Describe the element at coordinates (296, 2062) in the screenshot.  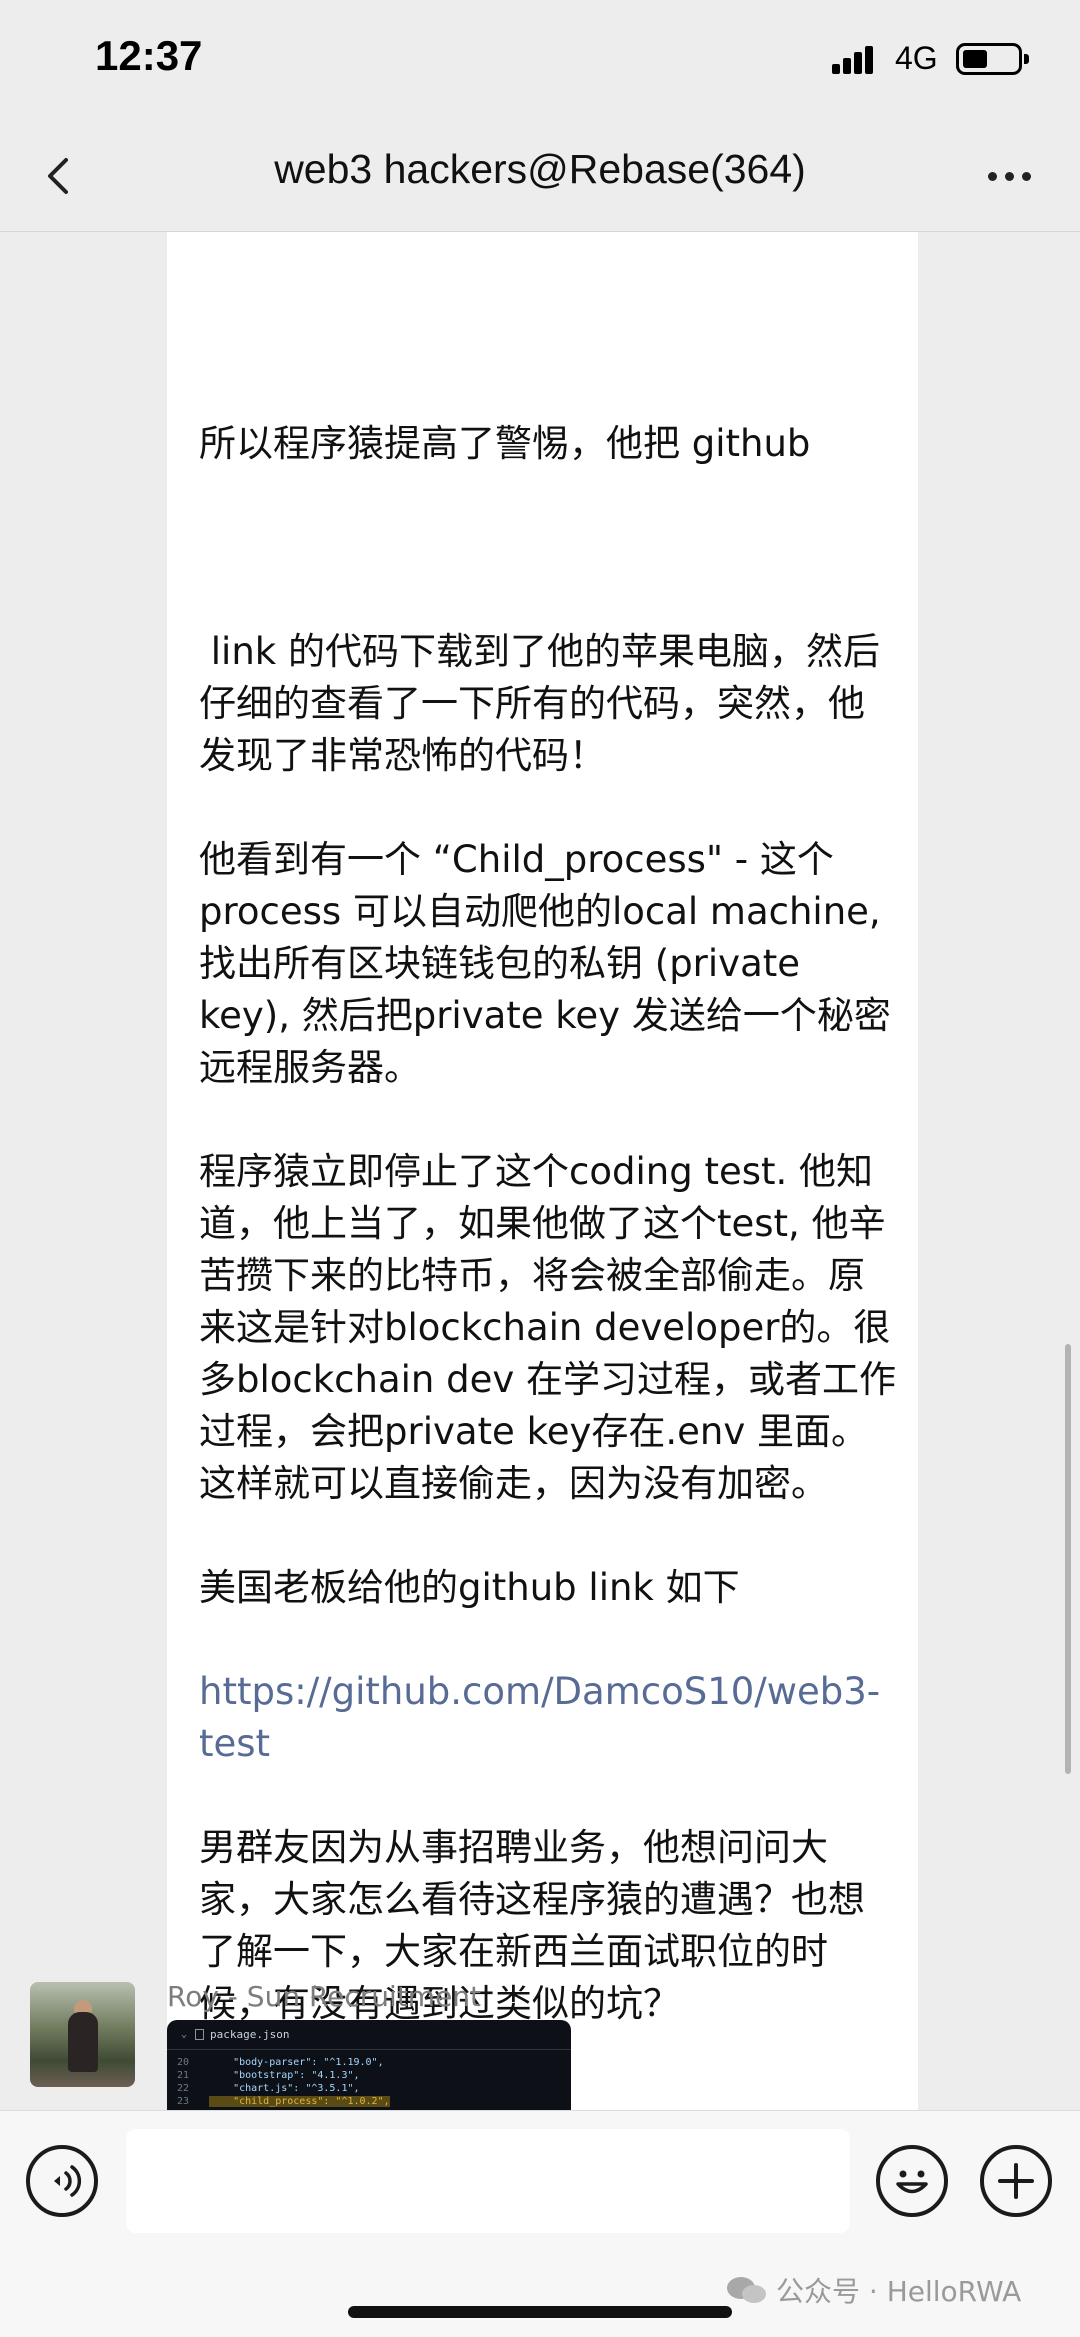
I see `code-line-text: "body-parser": "^1.19.0",` at that location.